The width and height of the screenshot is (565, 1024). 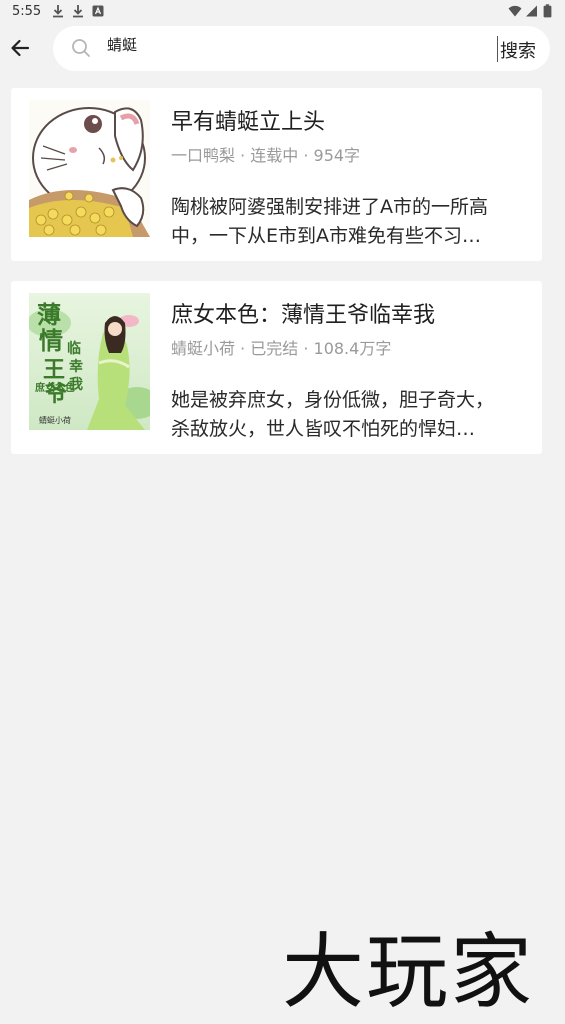 What do you see at coordinates (515, 11) in the screenshot?
I see `wifi-icon` at bounding box center [515, 11].